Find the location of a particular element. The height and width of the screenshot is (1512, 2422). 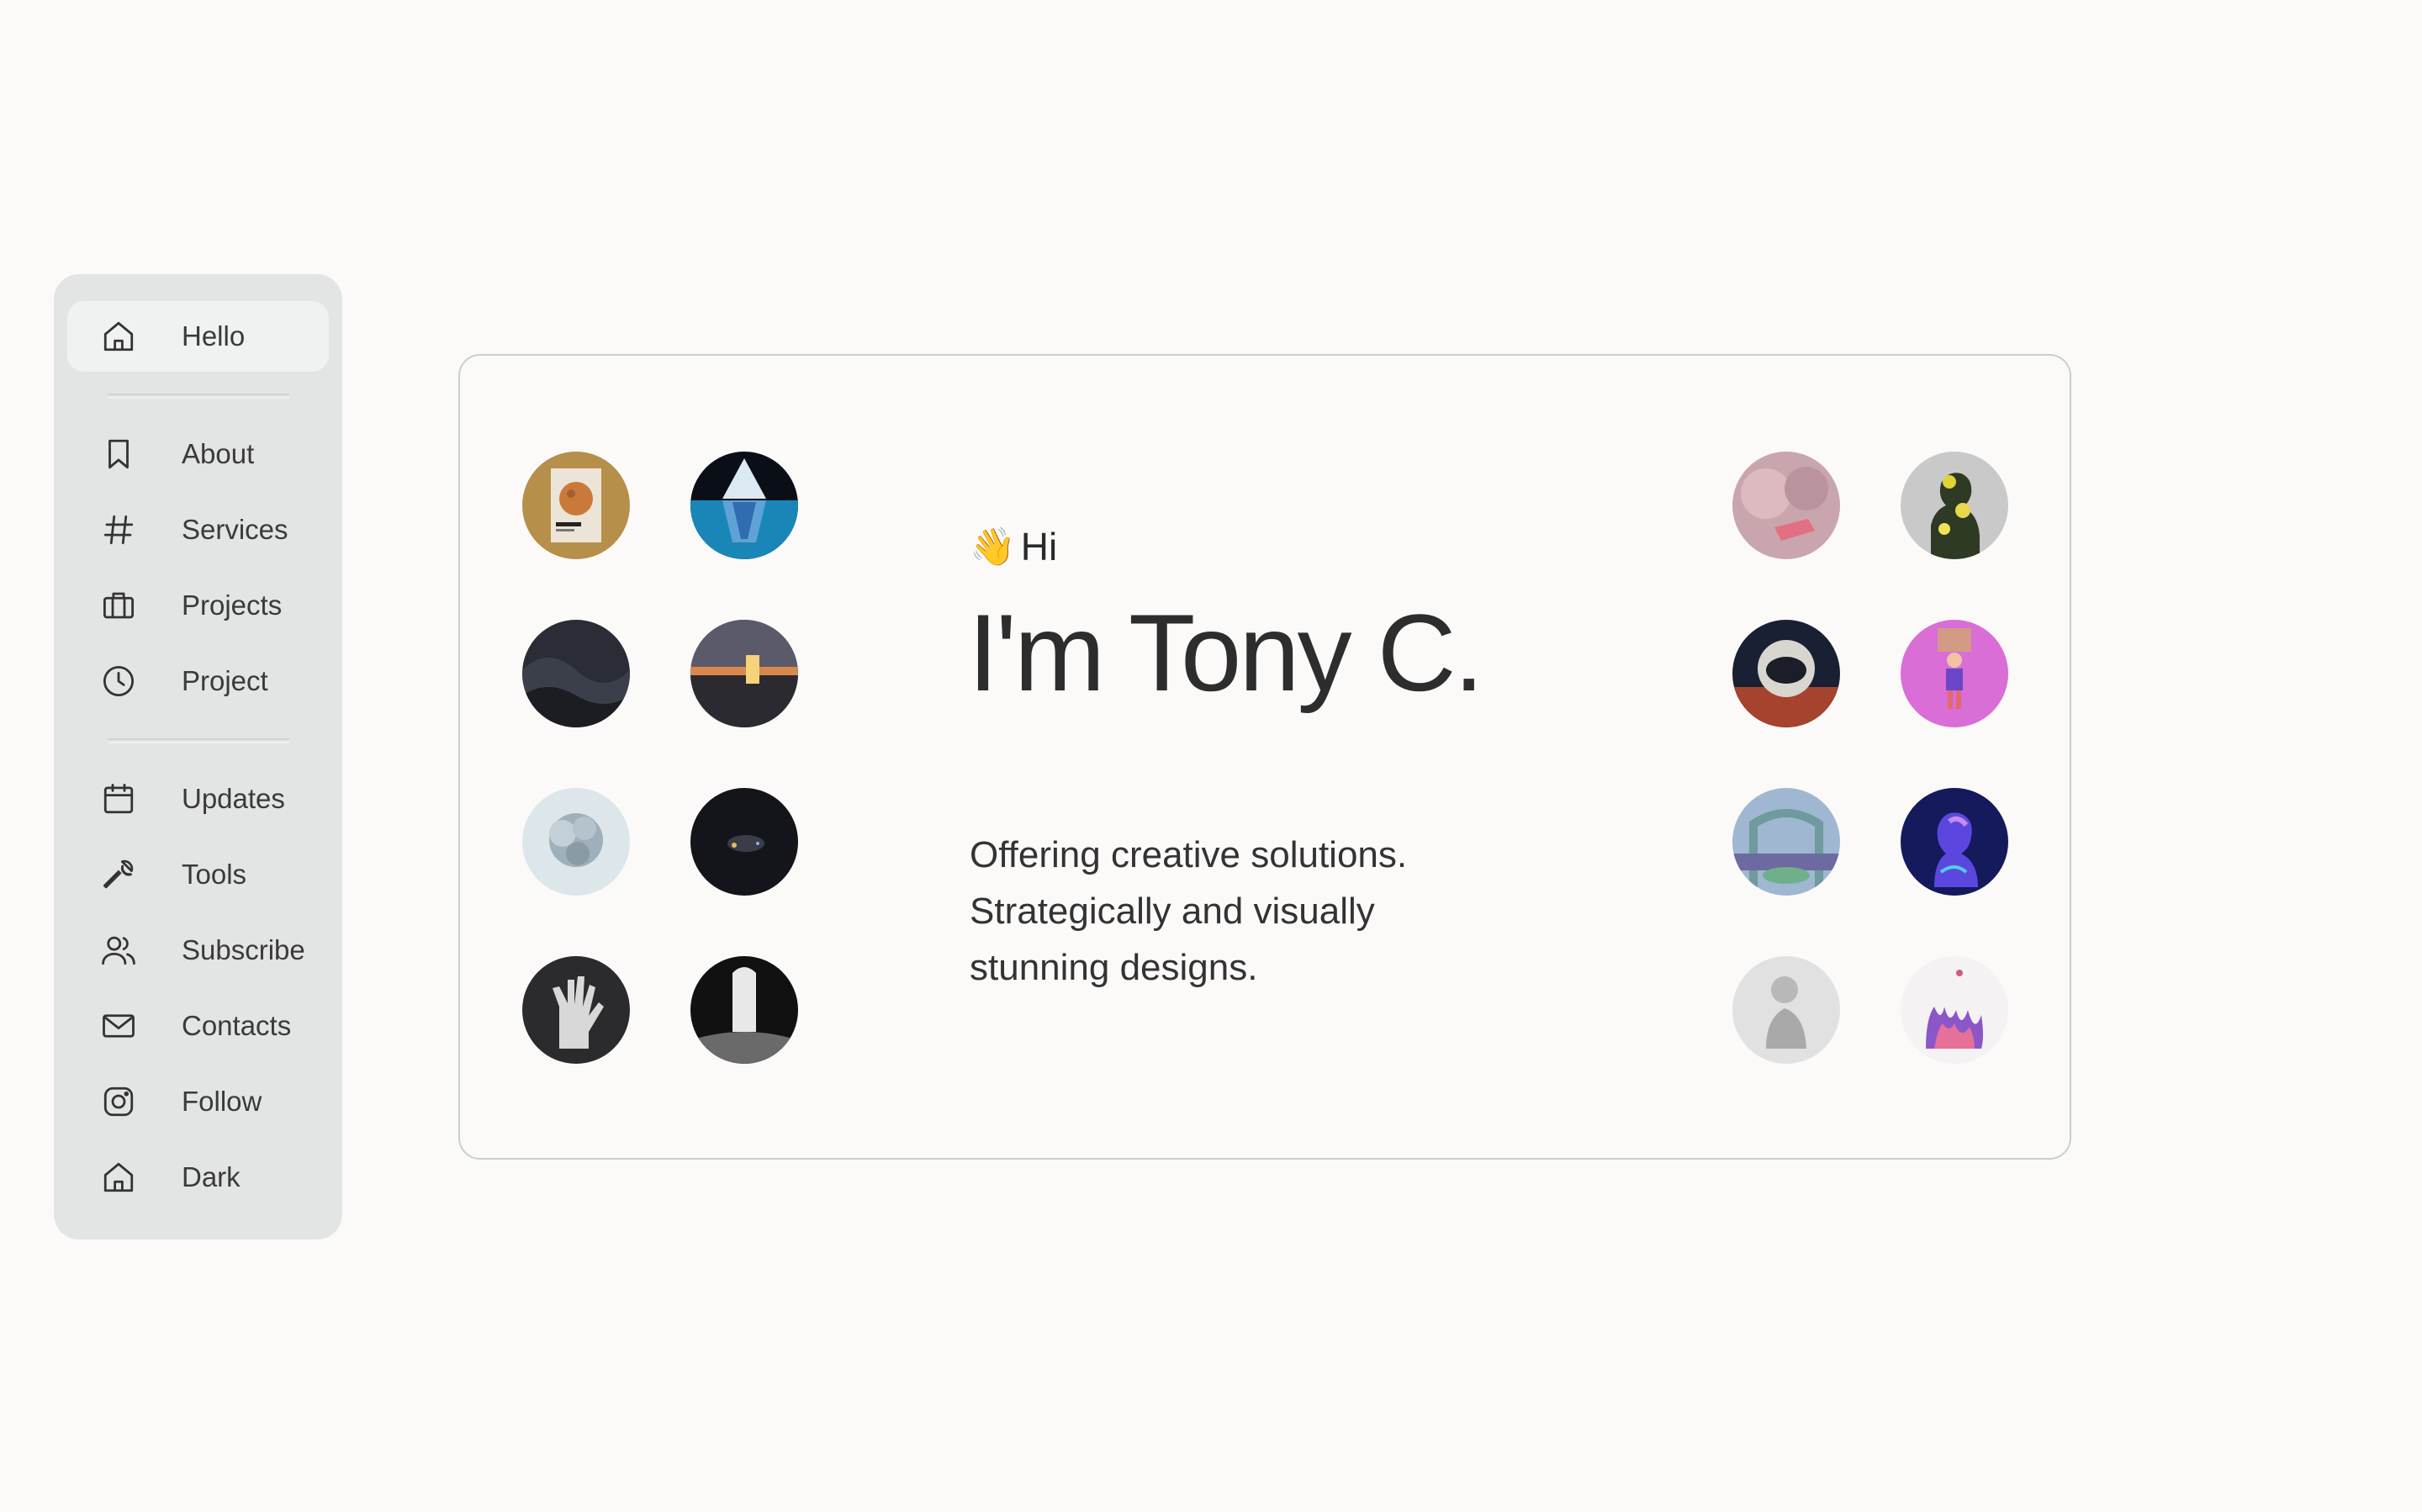

sidebar-item-dark: Dark is located at coordinates (198, 1177).